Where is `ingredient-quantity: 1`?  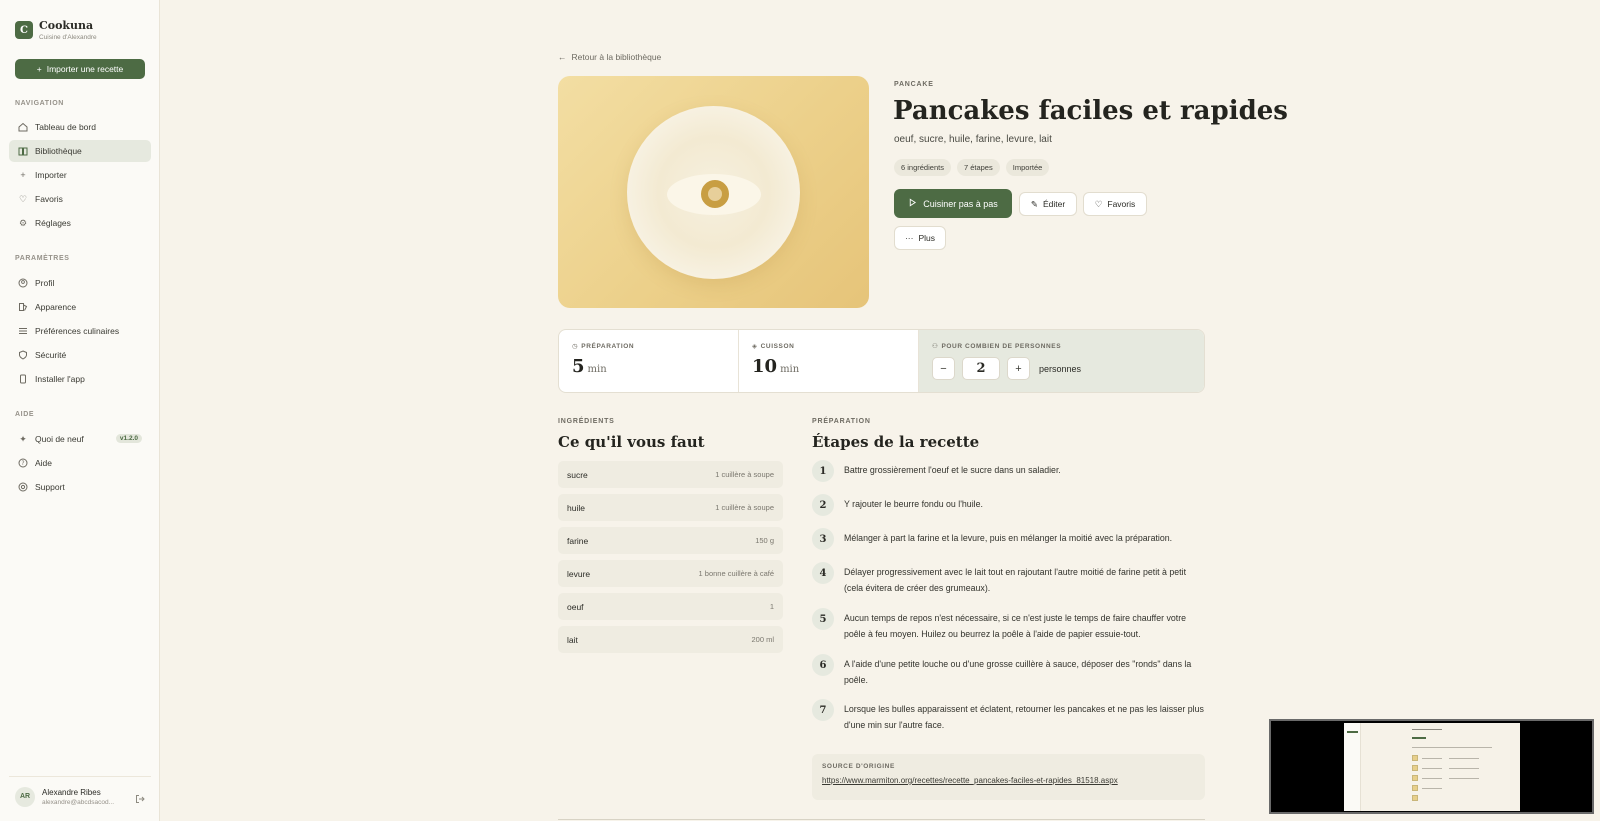 ingredient-quantity: 1 is located at coordinates (771, 606).